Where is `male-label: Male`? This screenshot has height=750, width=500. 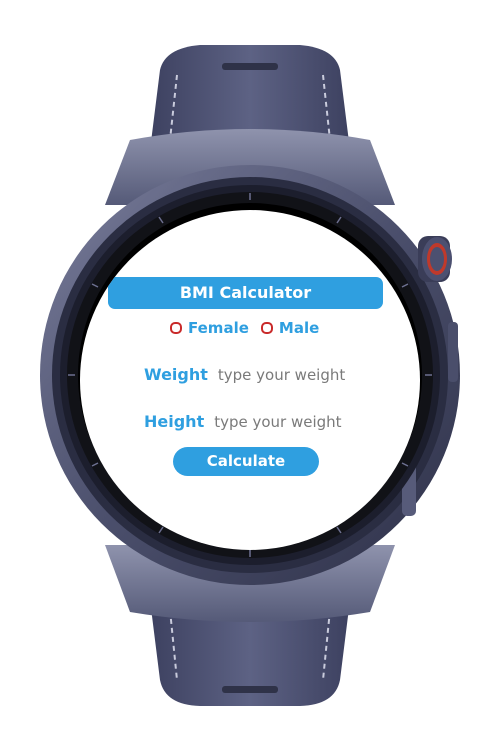
male-label: Male is located at coordinates (299, 328).